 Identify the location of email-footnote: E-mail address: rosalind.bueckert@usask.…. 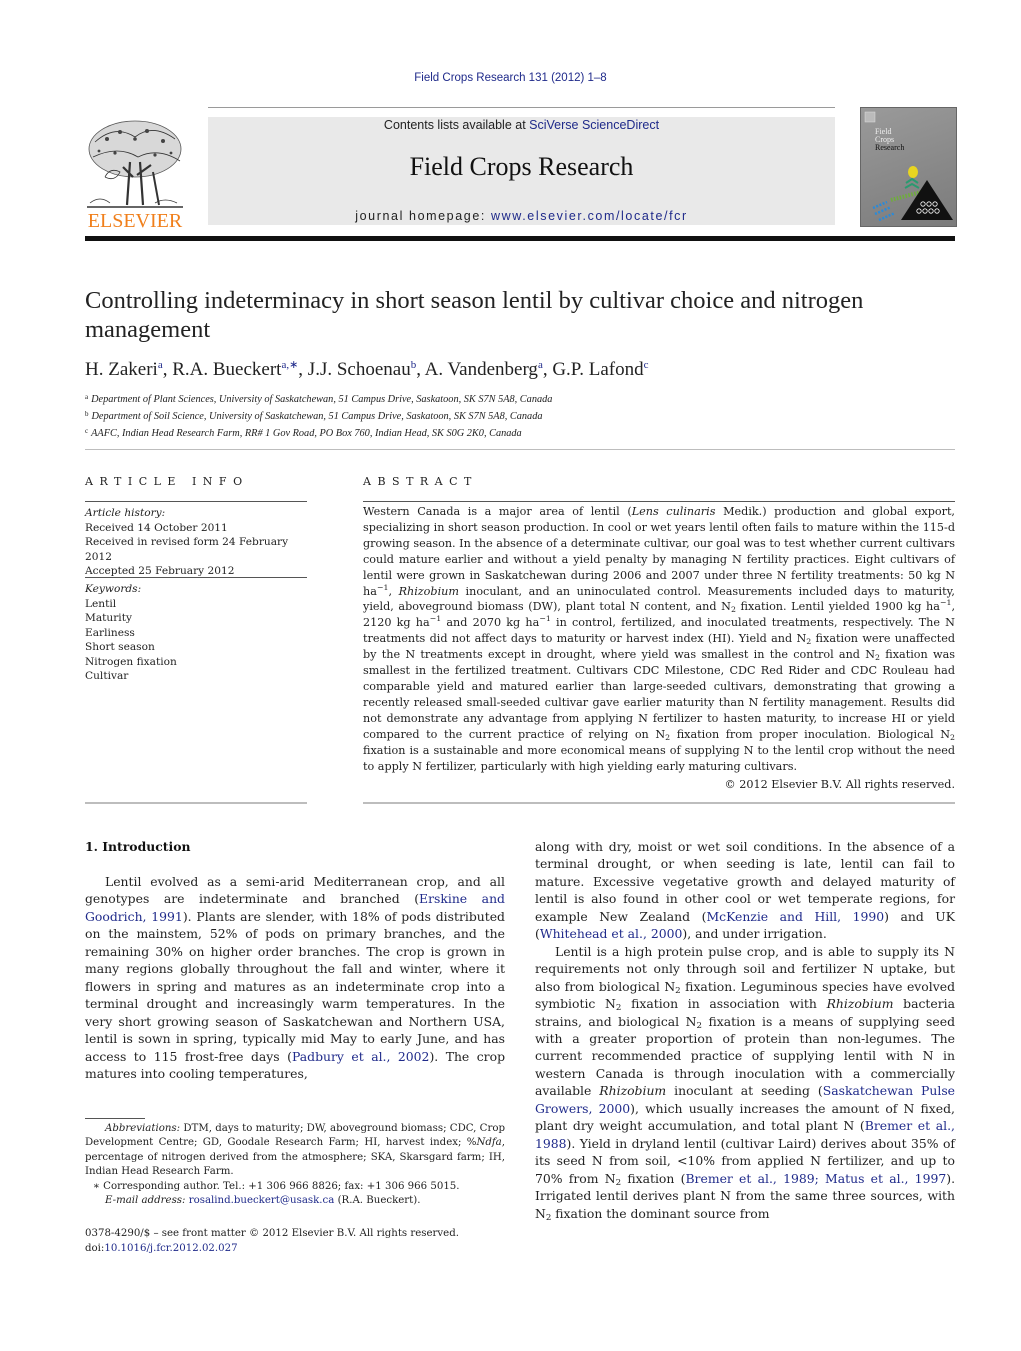
(263, 1201).